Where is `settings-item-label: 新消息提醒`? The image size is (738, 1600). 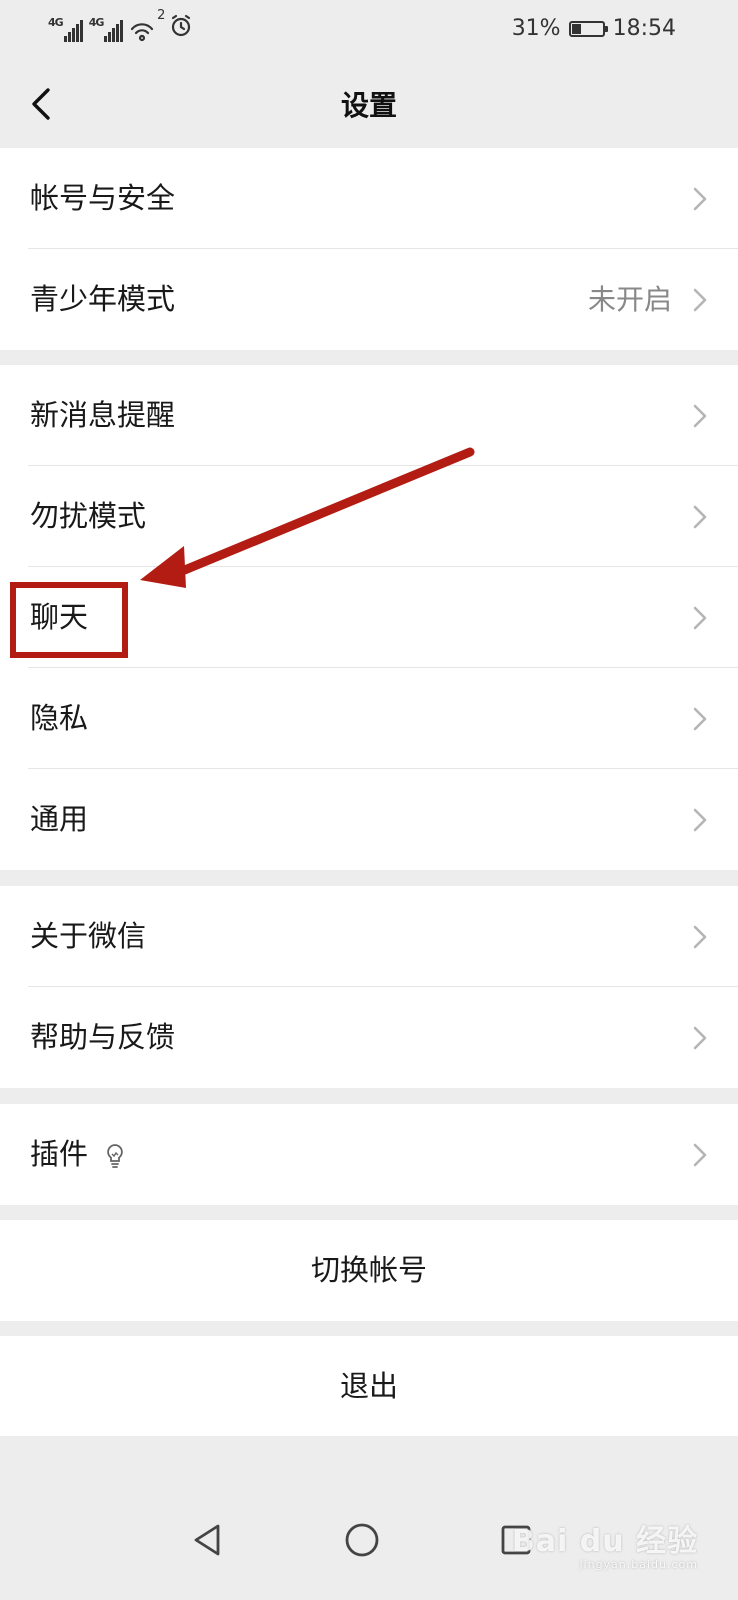 settings-item-label: 新消息提醒 is located at coordinates (103, 415).